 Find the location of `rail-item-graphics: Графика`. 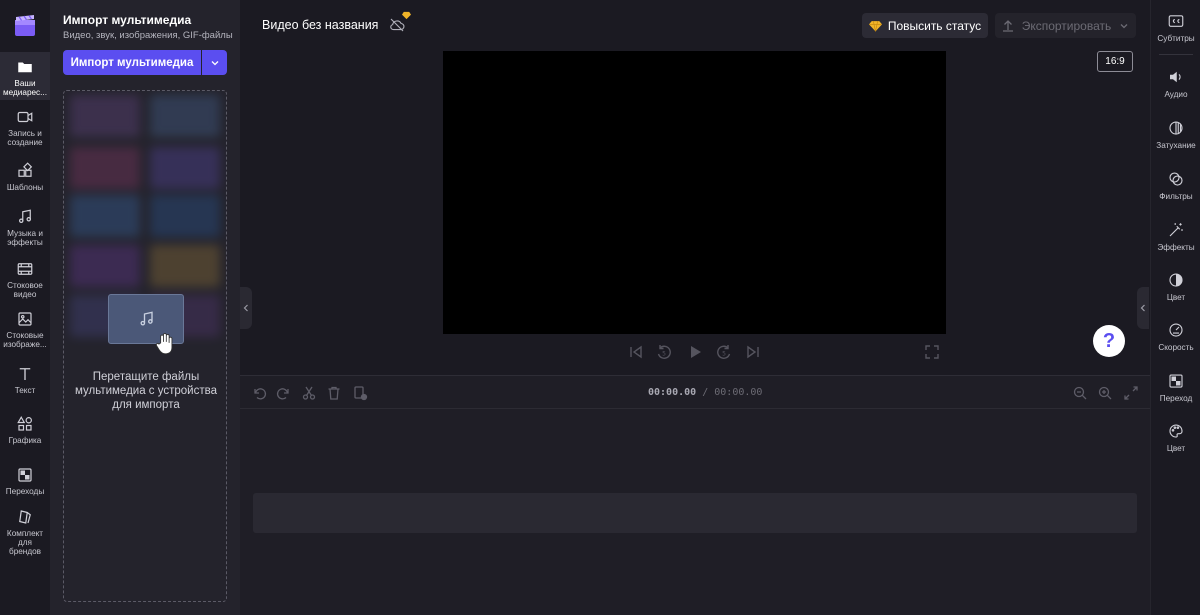

rail-item-graphics: Графика is located at coordinates (25, 431).